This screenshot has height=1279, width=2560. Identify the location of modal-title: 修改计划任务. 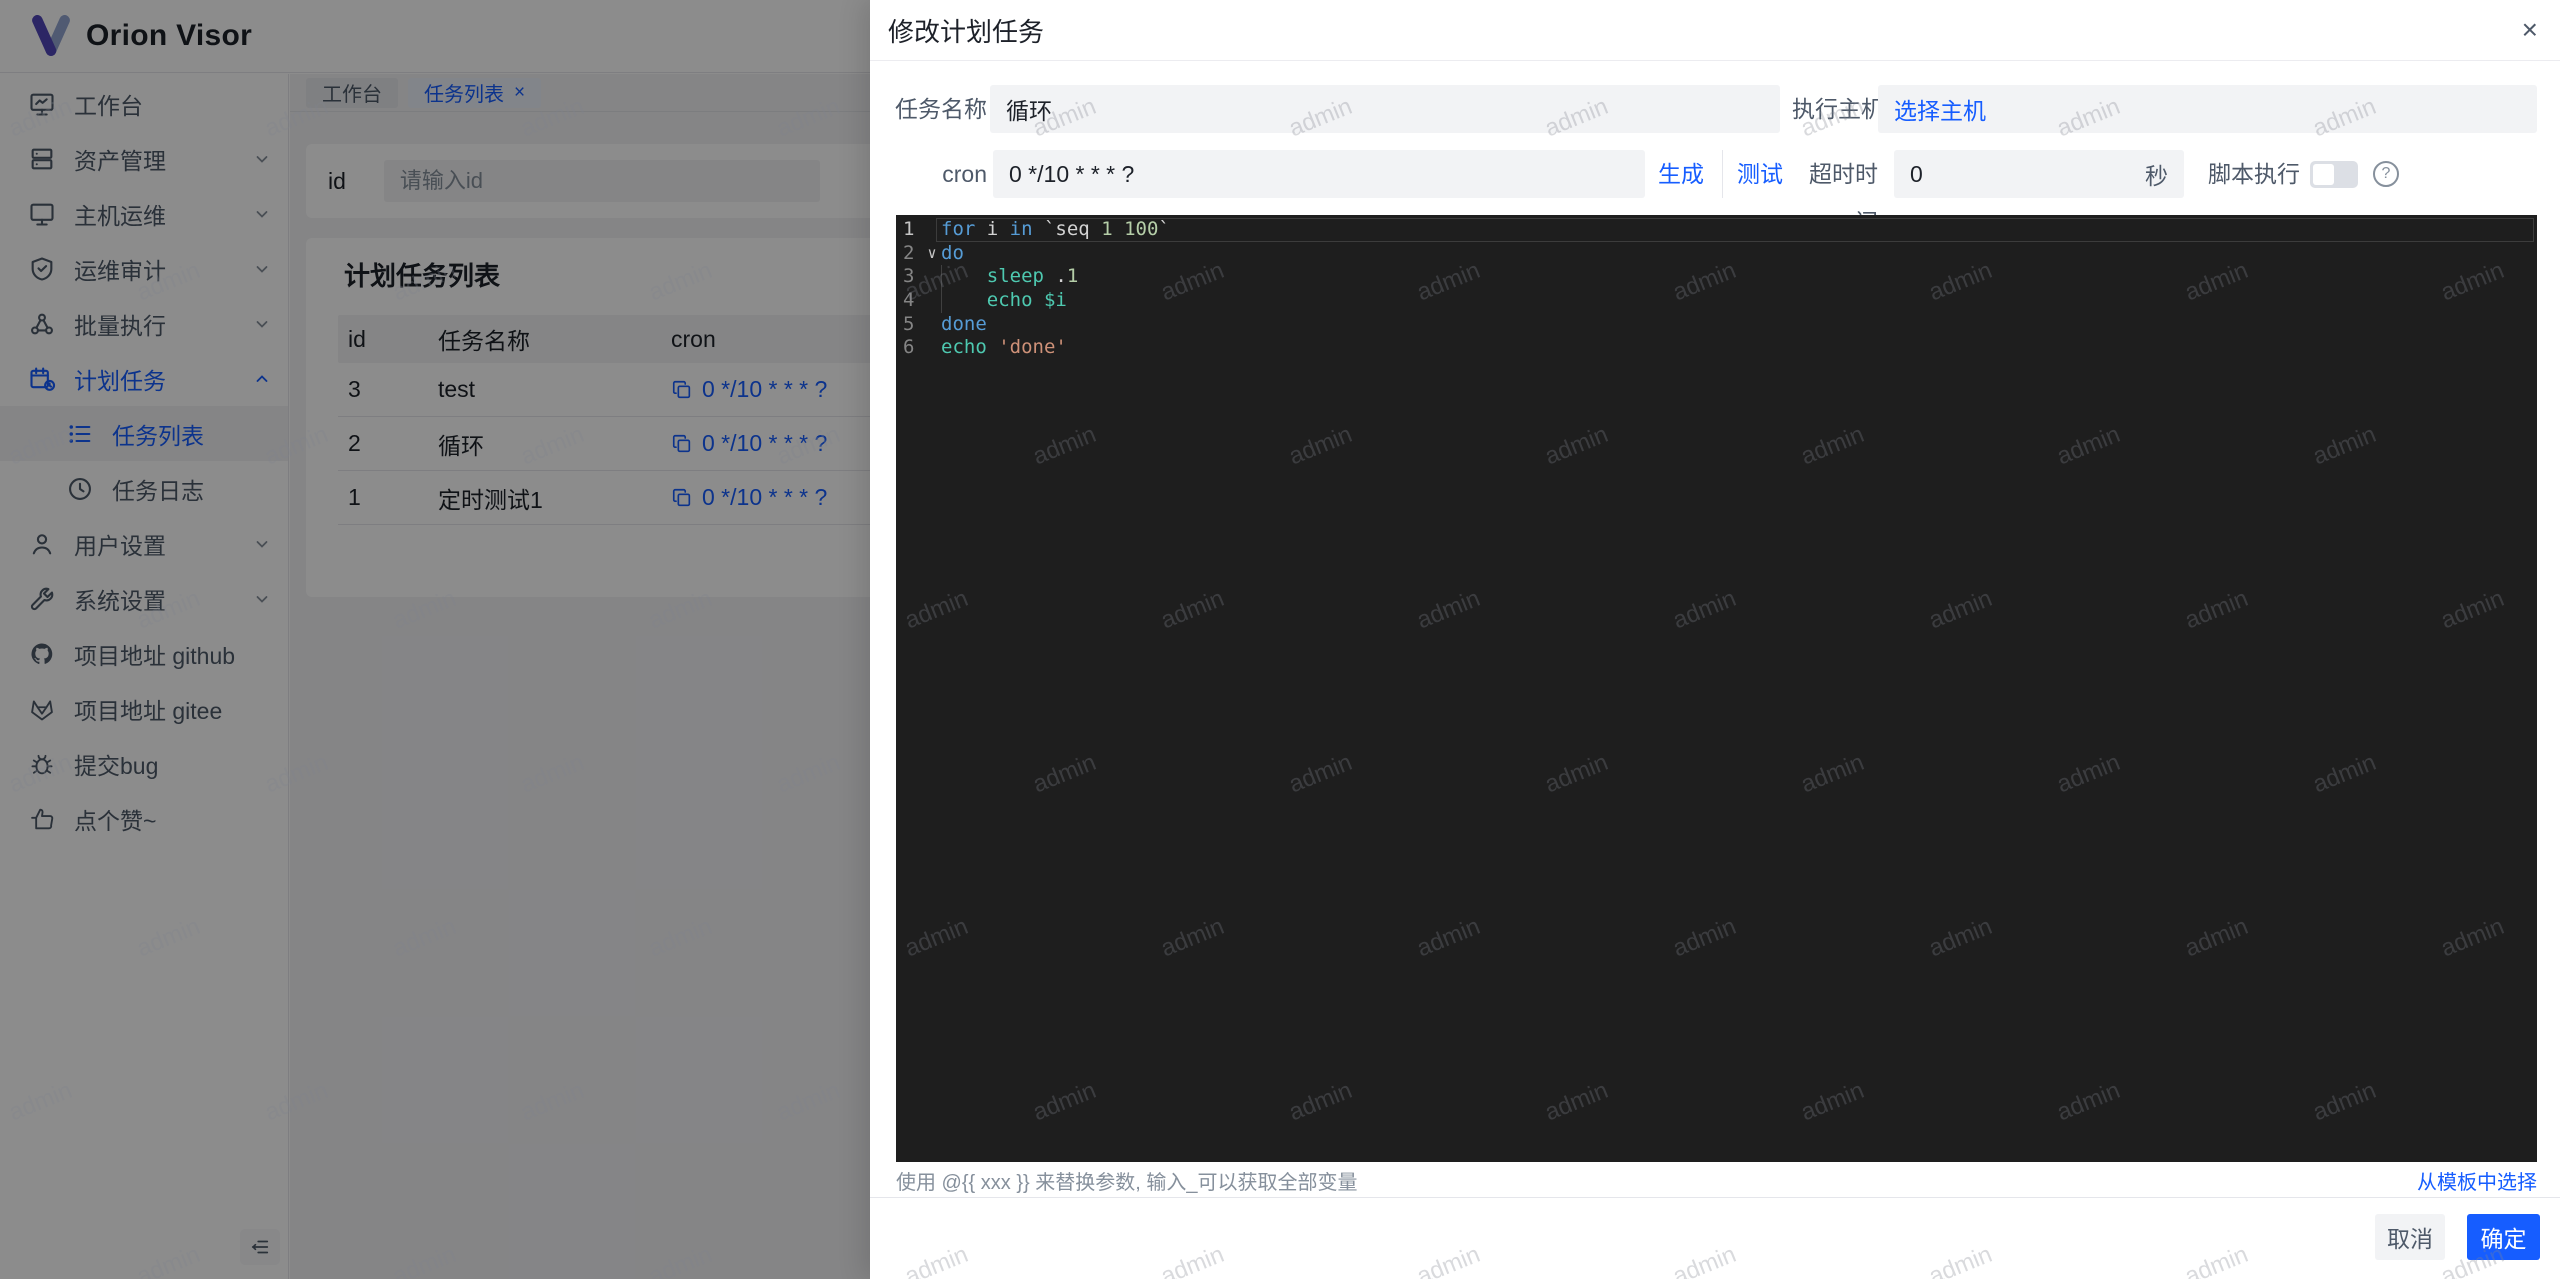
(966, 31).